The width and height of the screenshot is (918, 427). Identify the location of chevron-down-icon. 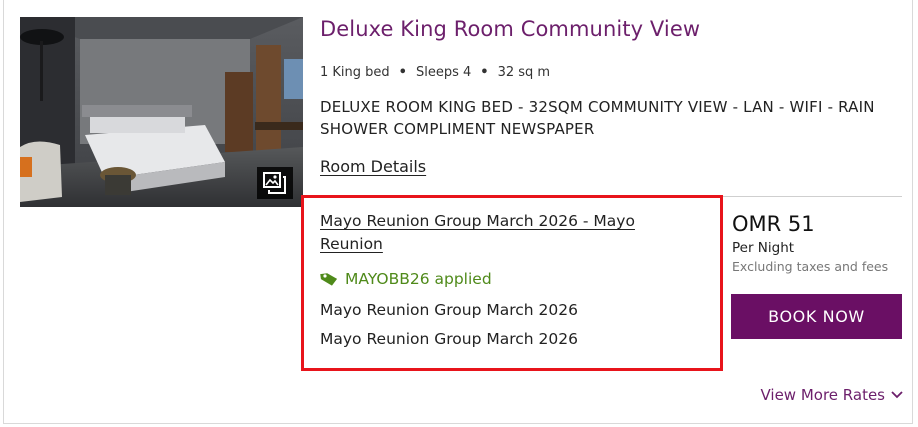
(897, 395).